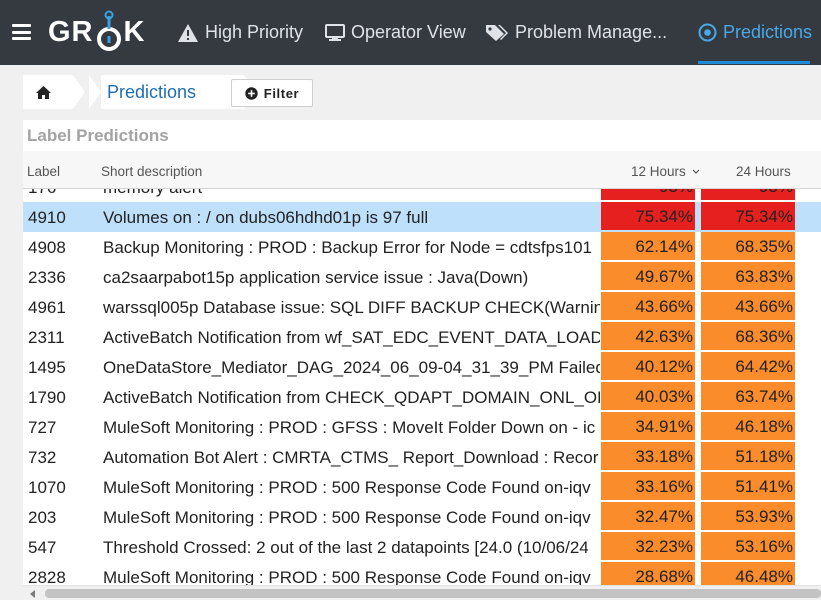  I want to click on row-24-hours-cell: 93%, so click(748, 194).